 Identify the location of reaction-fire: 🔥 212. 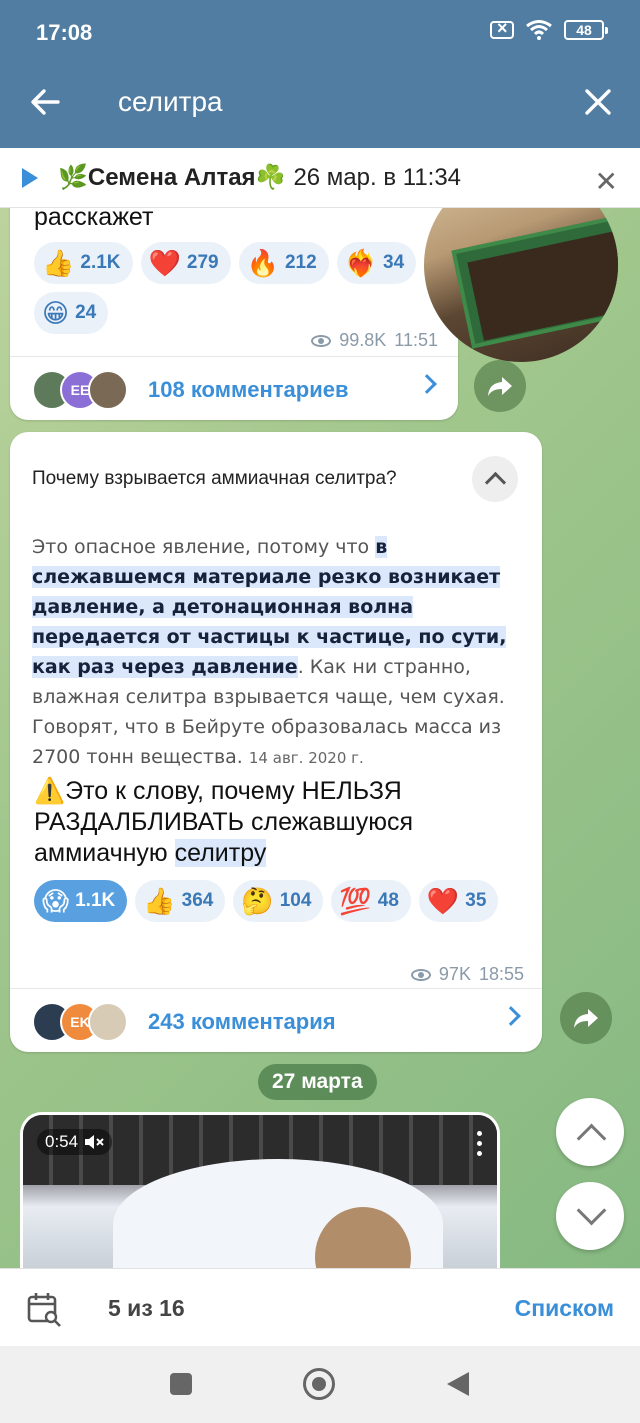
(283, 263).